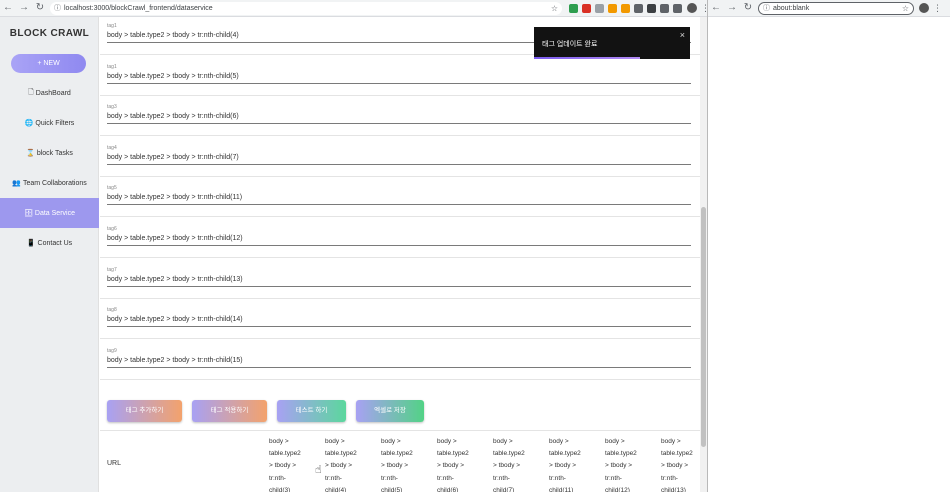 The height and width of the screenshot is (492, 950). I want to click on extensions-tray, so click(623, 8).